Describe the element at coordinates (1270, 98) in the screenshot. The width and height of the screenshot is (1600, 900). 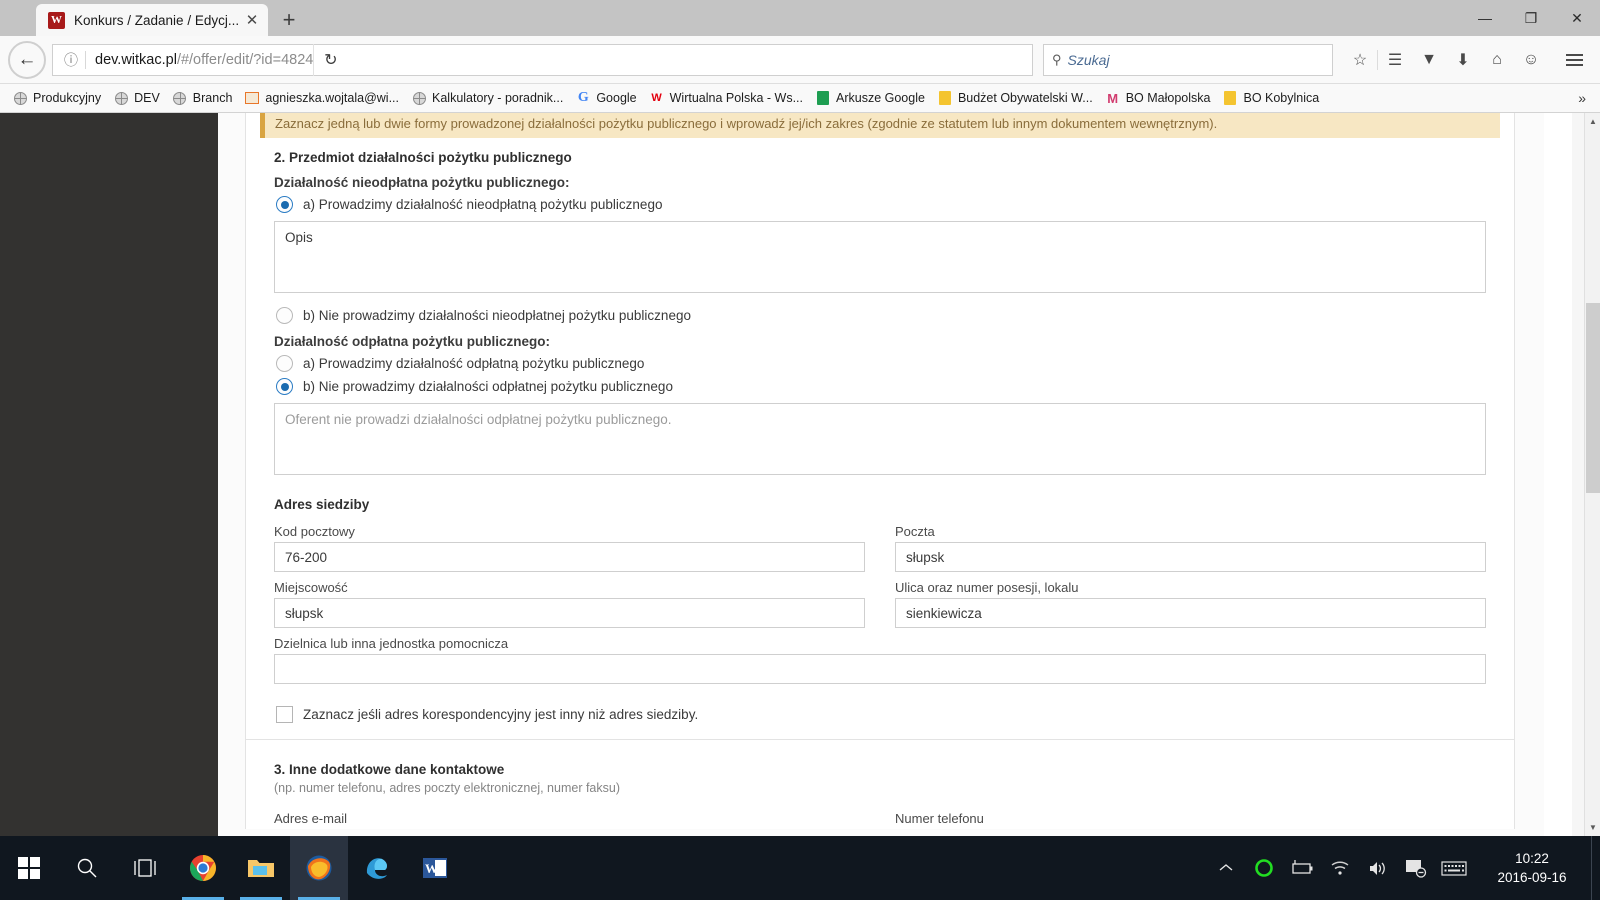
I see `bookmark-item: BO Kobylnica` at that location.